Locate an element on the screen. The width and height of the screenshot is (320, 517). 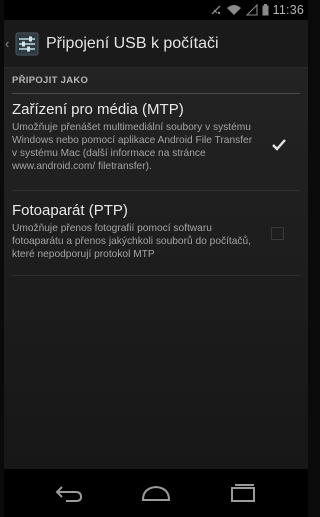
option-title: Fotoaparát (PTP) is located at coordinates (70, 210).